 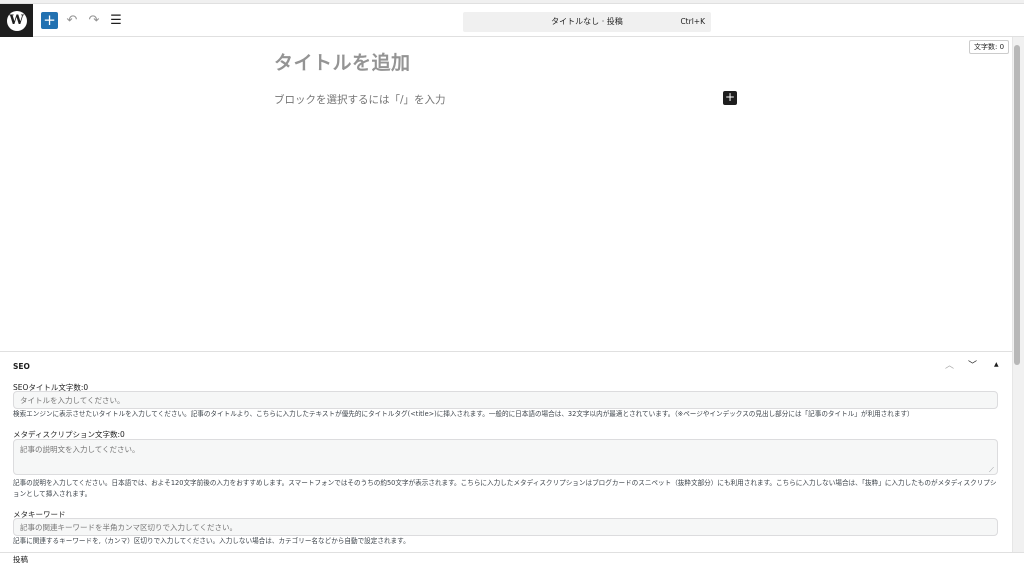 I want to click on meta-keywords-input, so click(x=505, y=527).